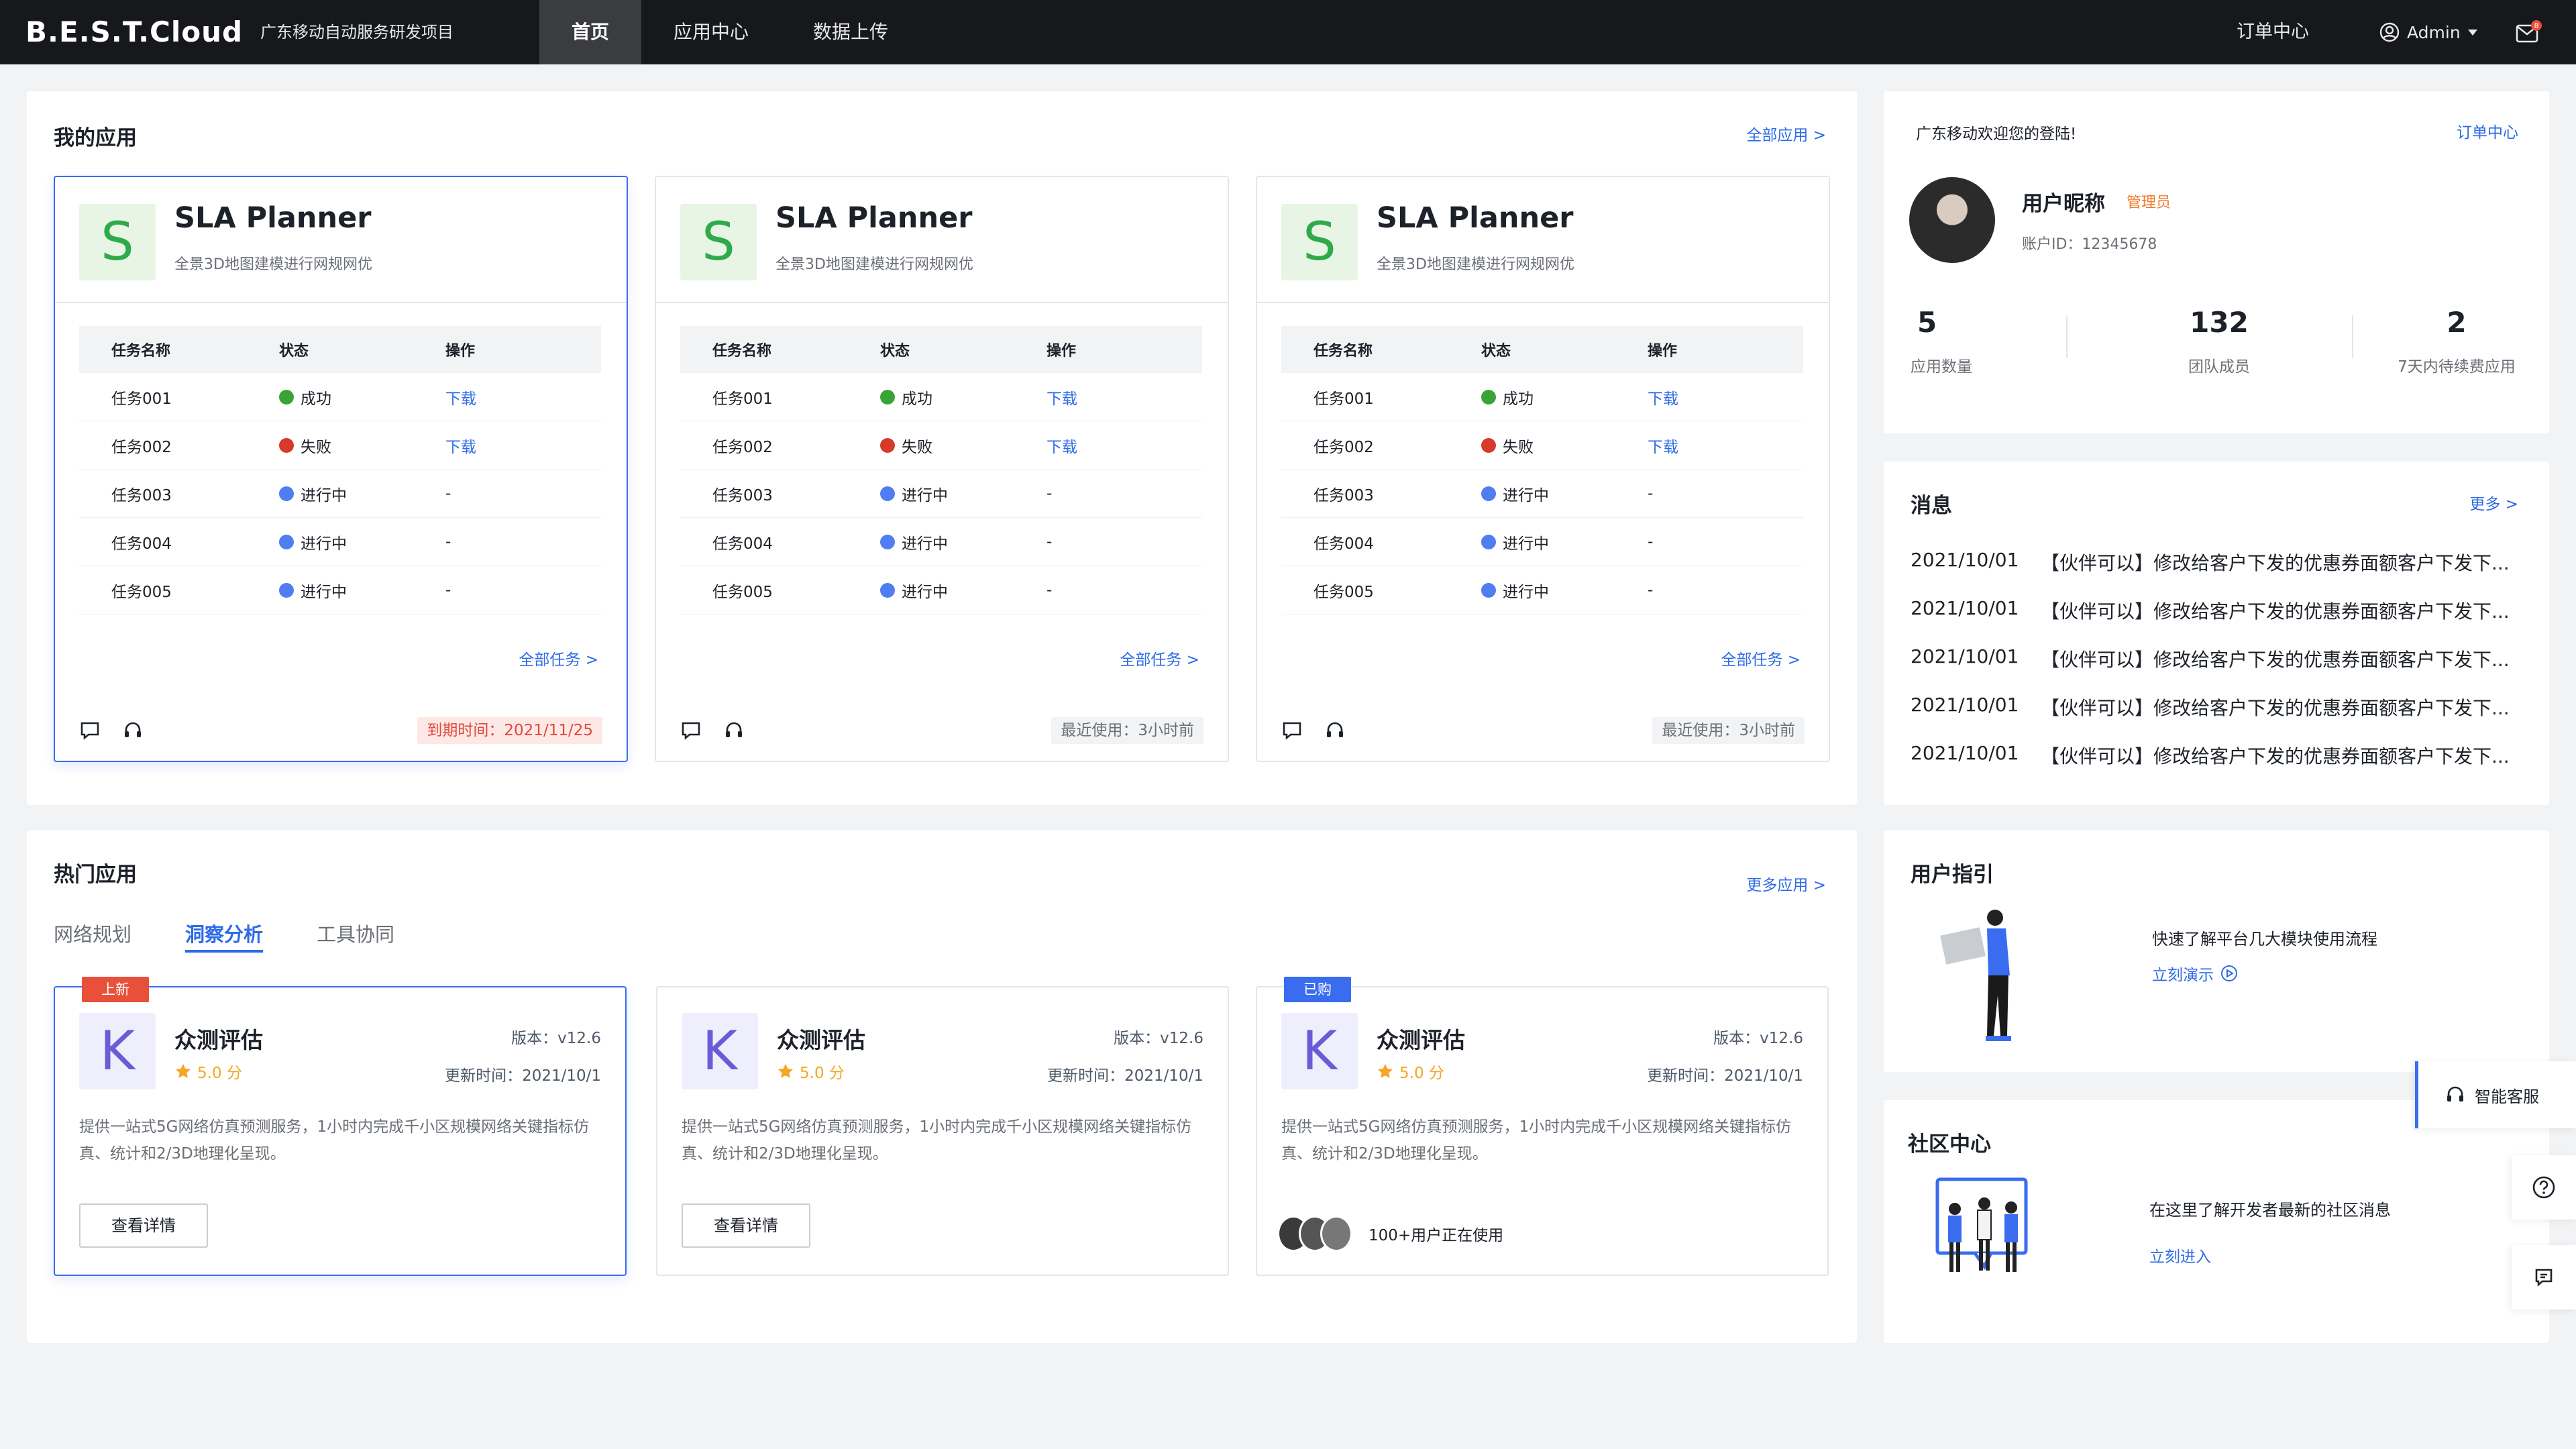 Image resolution: width=2576 pixels, height=1449 pixels. What do you see at coordinates (2495, 1094) in the screenshot?
I see `smart-service-button: 智能客服` at bounding box center [2495, 1094].